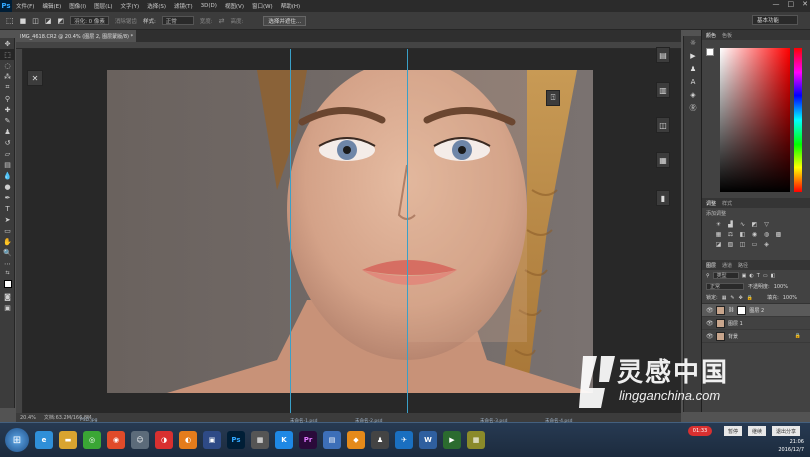 This screenshot has height=457, width=810. I want to click on vibrance-icon: ▽, so click(766, 224).